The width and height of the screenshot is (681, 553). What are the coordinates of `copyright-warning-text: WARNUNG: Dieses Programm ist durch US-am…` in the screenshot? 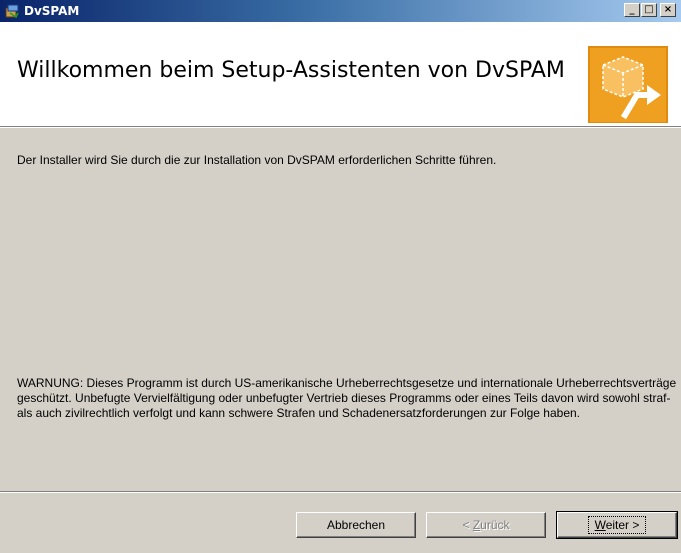 It's located at (347, 398).